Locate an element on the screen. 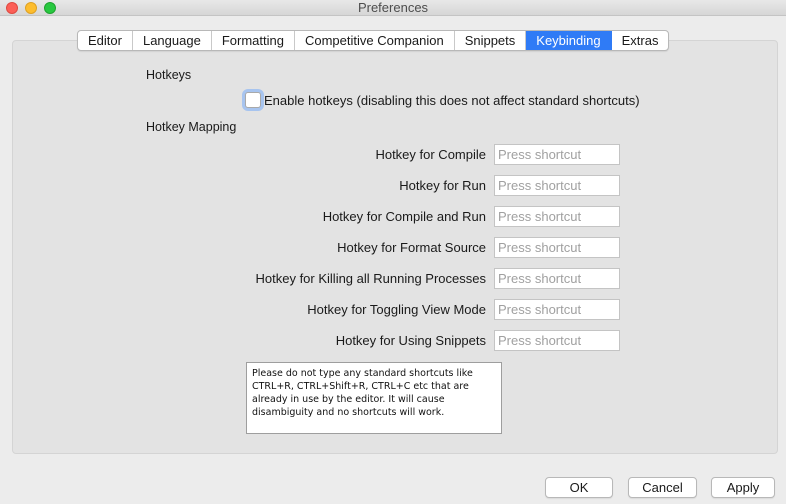  tab-editor: Editor is located at coordinates (105, 40).